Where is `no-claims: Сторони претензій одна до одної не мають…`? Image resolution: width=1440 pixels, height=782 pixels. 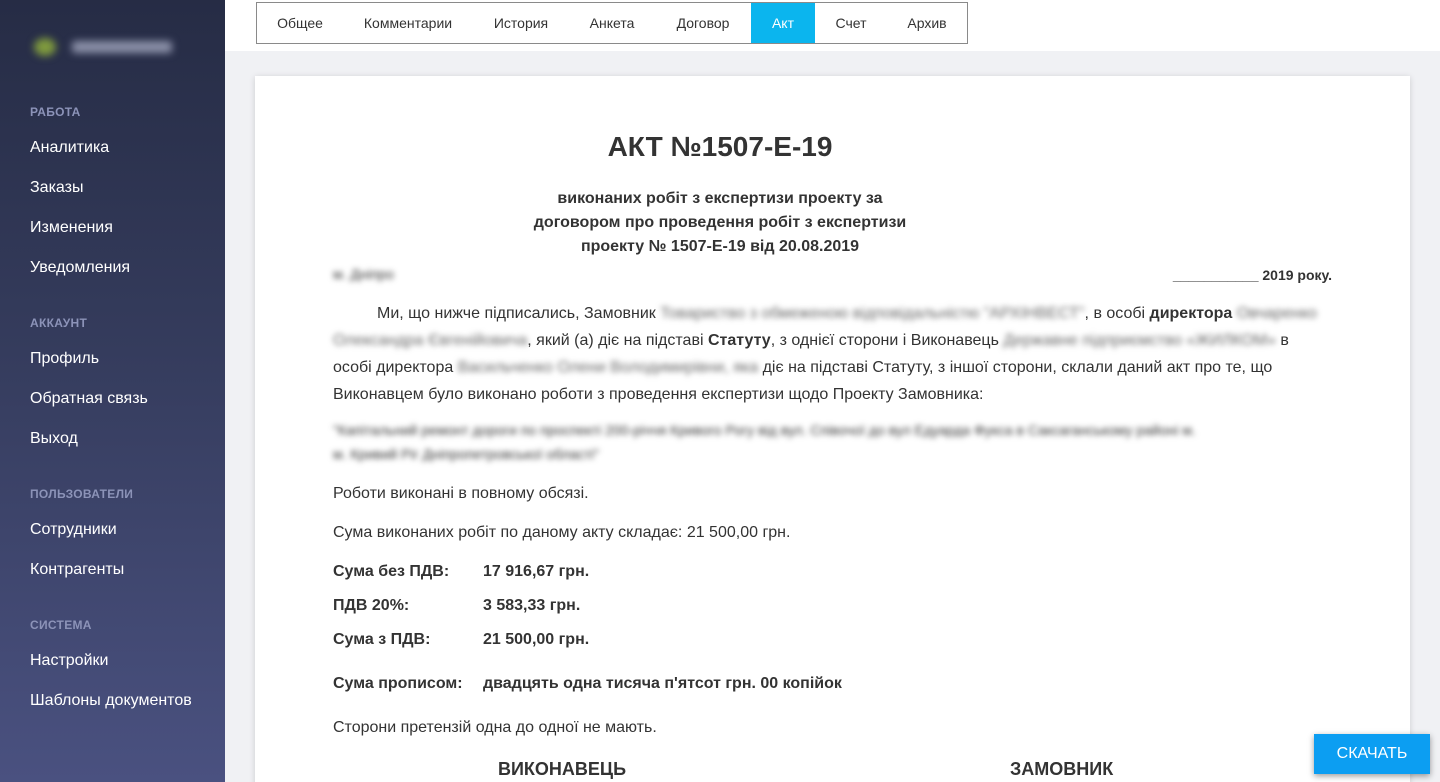
no-claims: Сторони претензій одна до одної не мають… is located at coordinates (495, 727).